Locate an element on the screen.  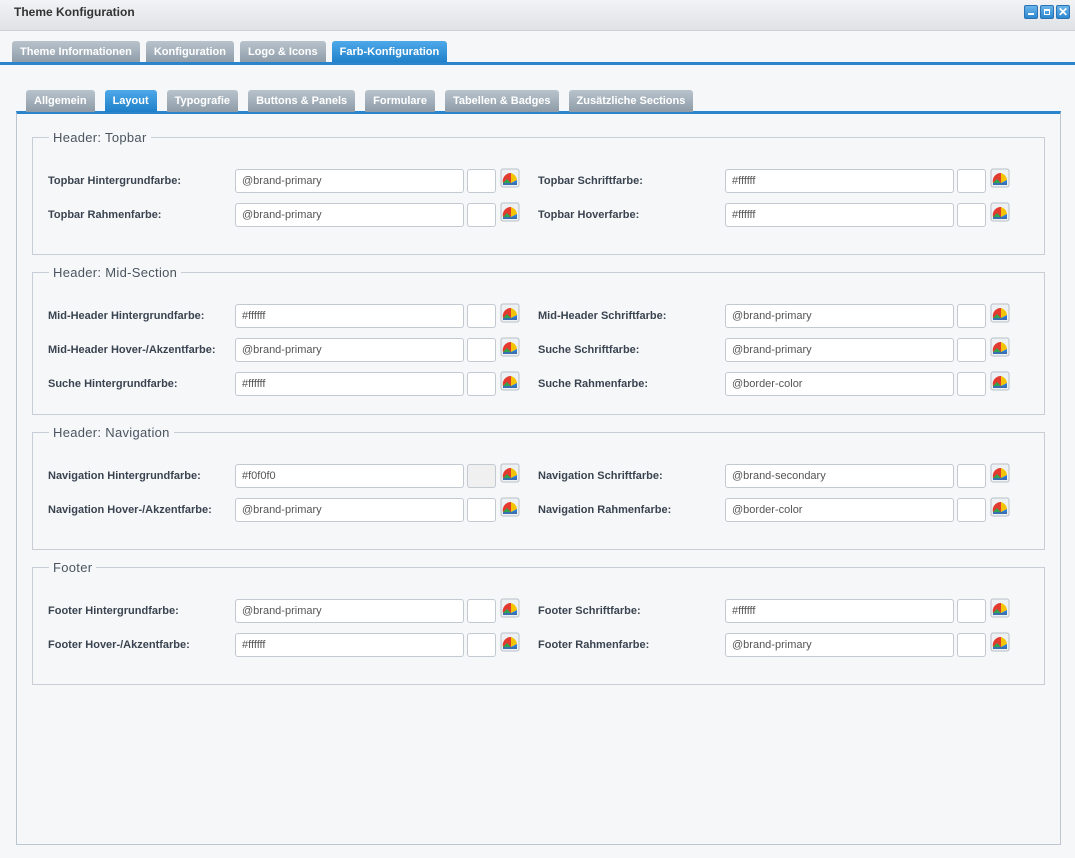
tab-farb-konfiguration: Farb-Konfiguration is located at coordinates (389, 52).